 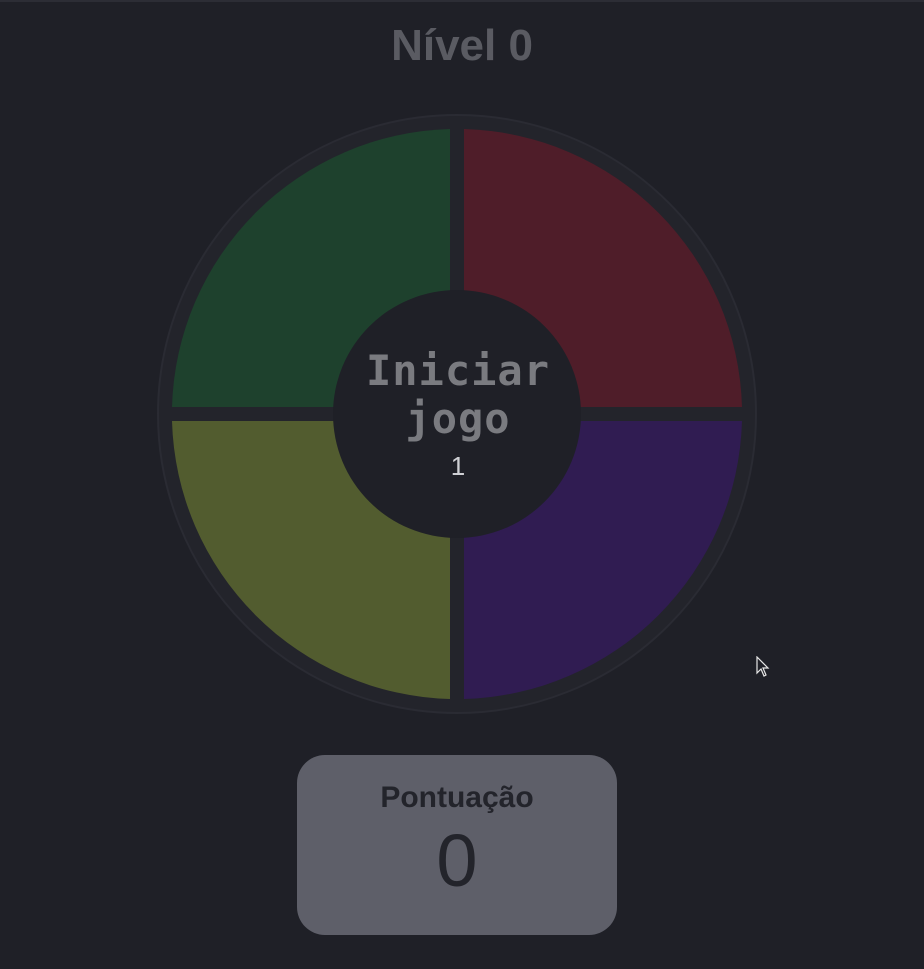 I want to click on score-panel: Pontuação 0, so click(x=457, y=845).